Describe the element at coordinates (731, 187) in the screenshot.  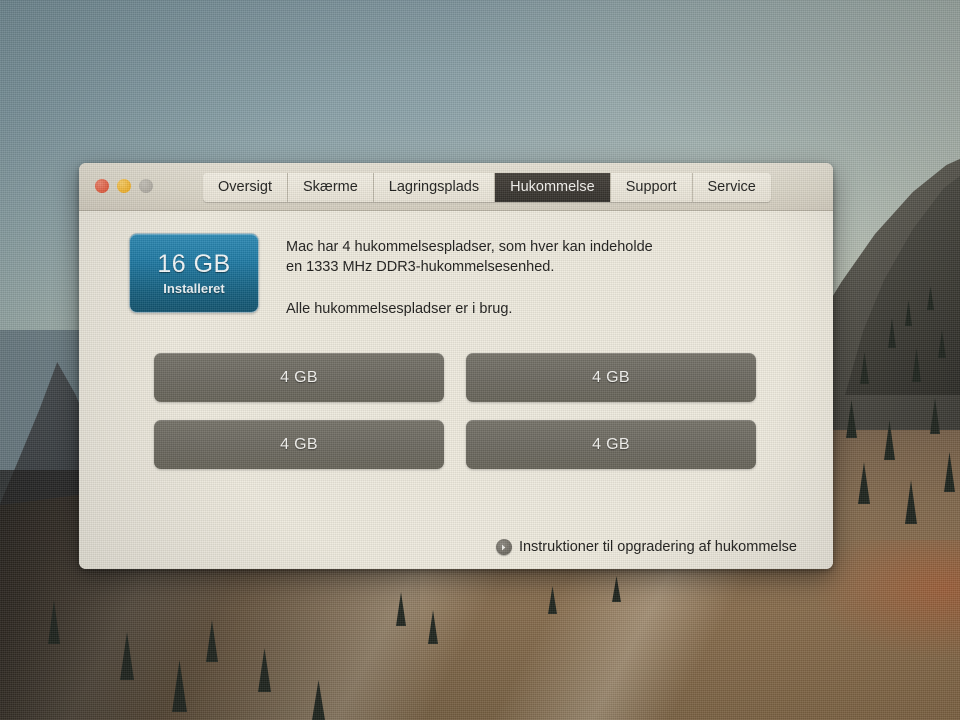
I see `tab-service: Service` at that location.